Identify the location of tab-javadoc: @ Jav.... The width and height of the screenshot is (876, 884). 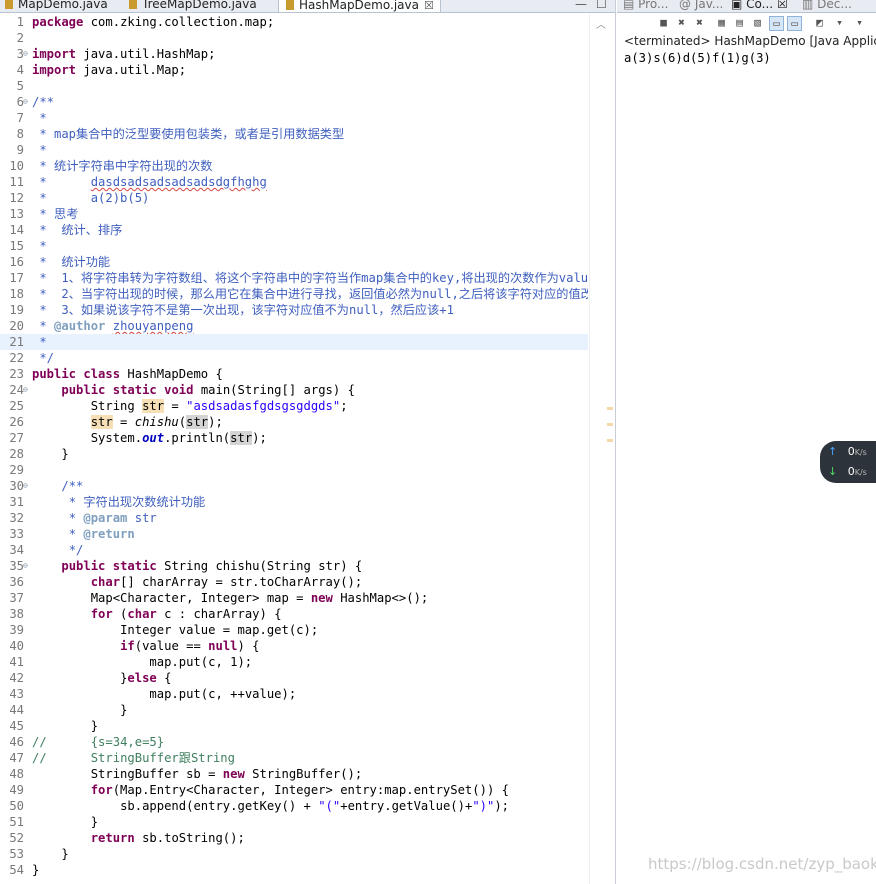
(701, 6).